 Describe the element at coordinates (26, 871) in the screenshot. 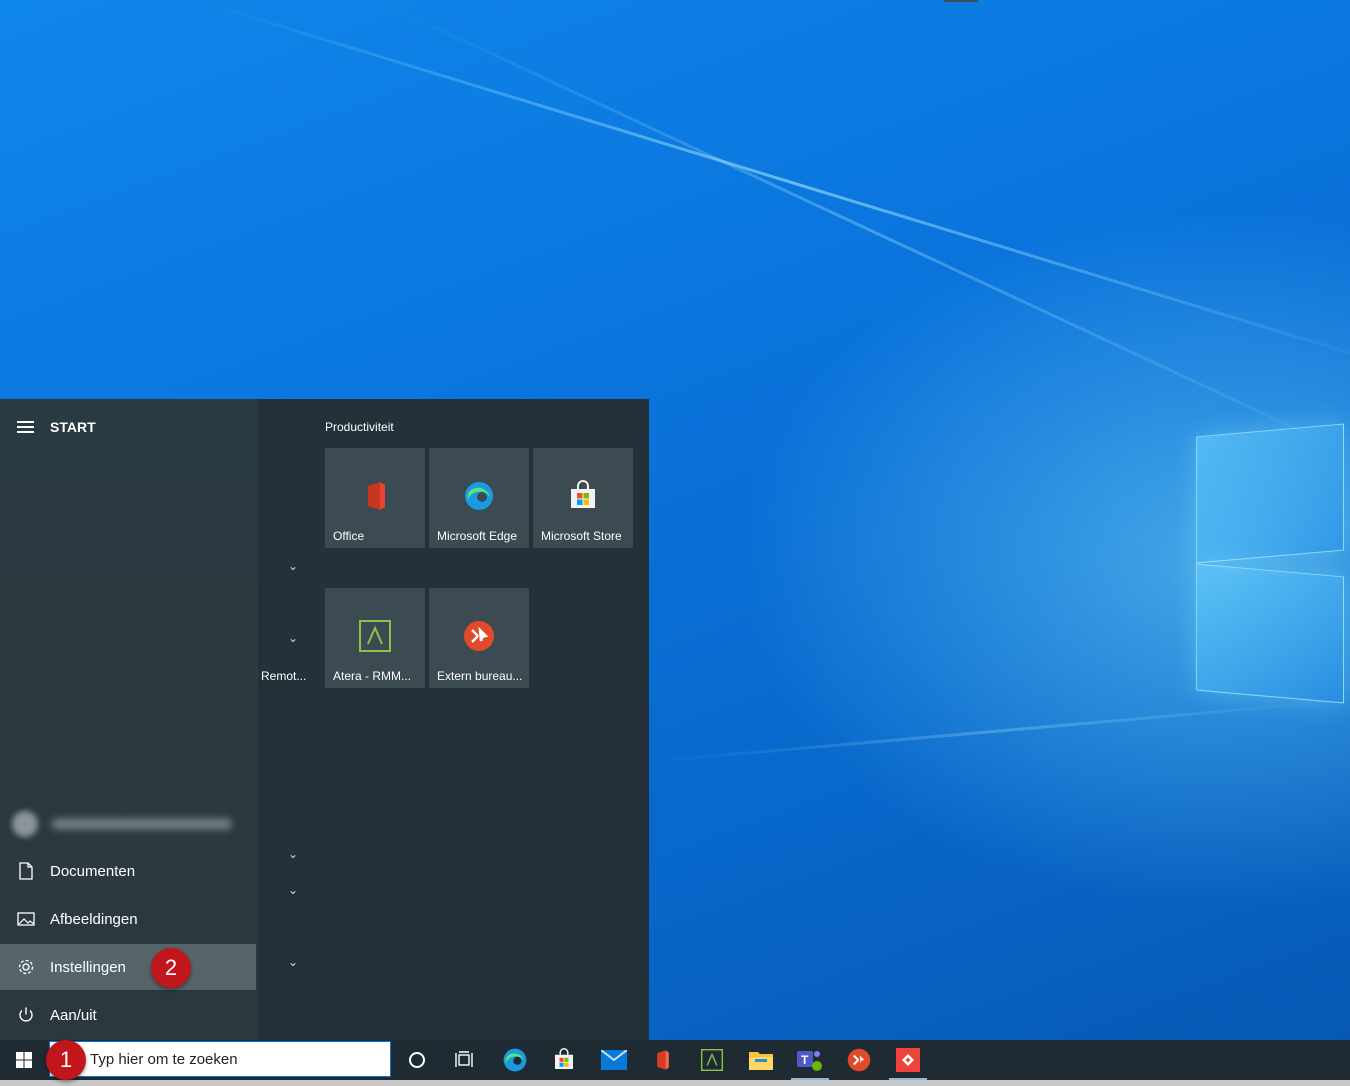

I see `document-icon` at that location.